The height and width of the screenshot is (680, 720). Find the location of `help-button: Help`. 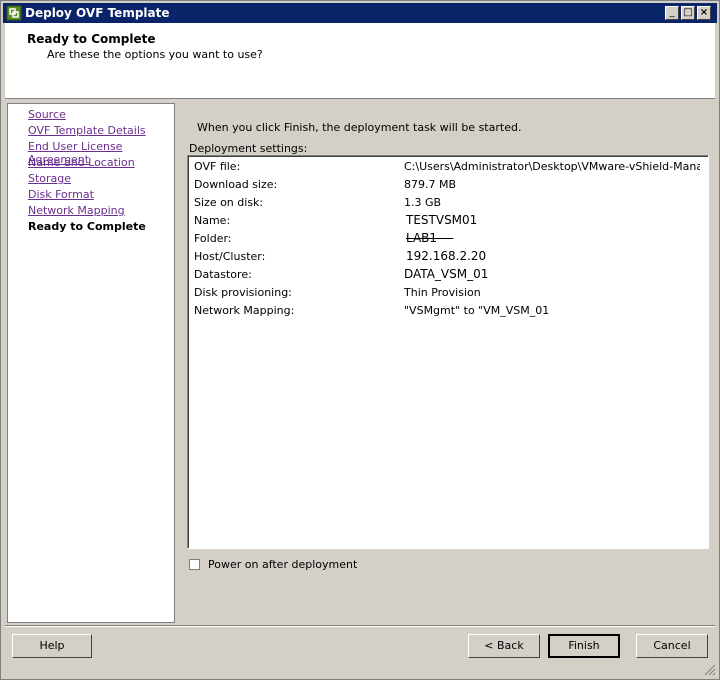

help-button: Help is located at coordinates (52, 646).